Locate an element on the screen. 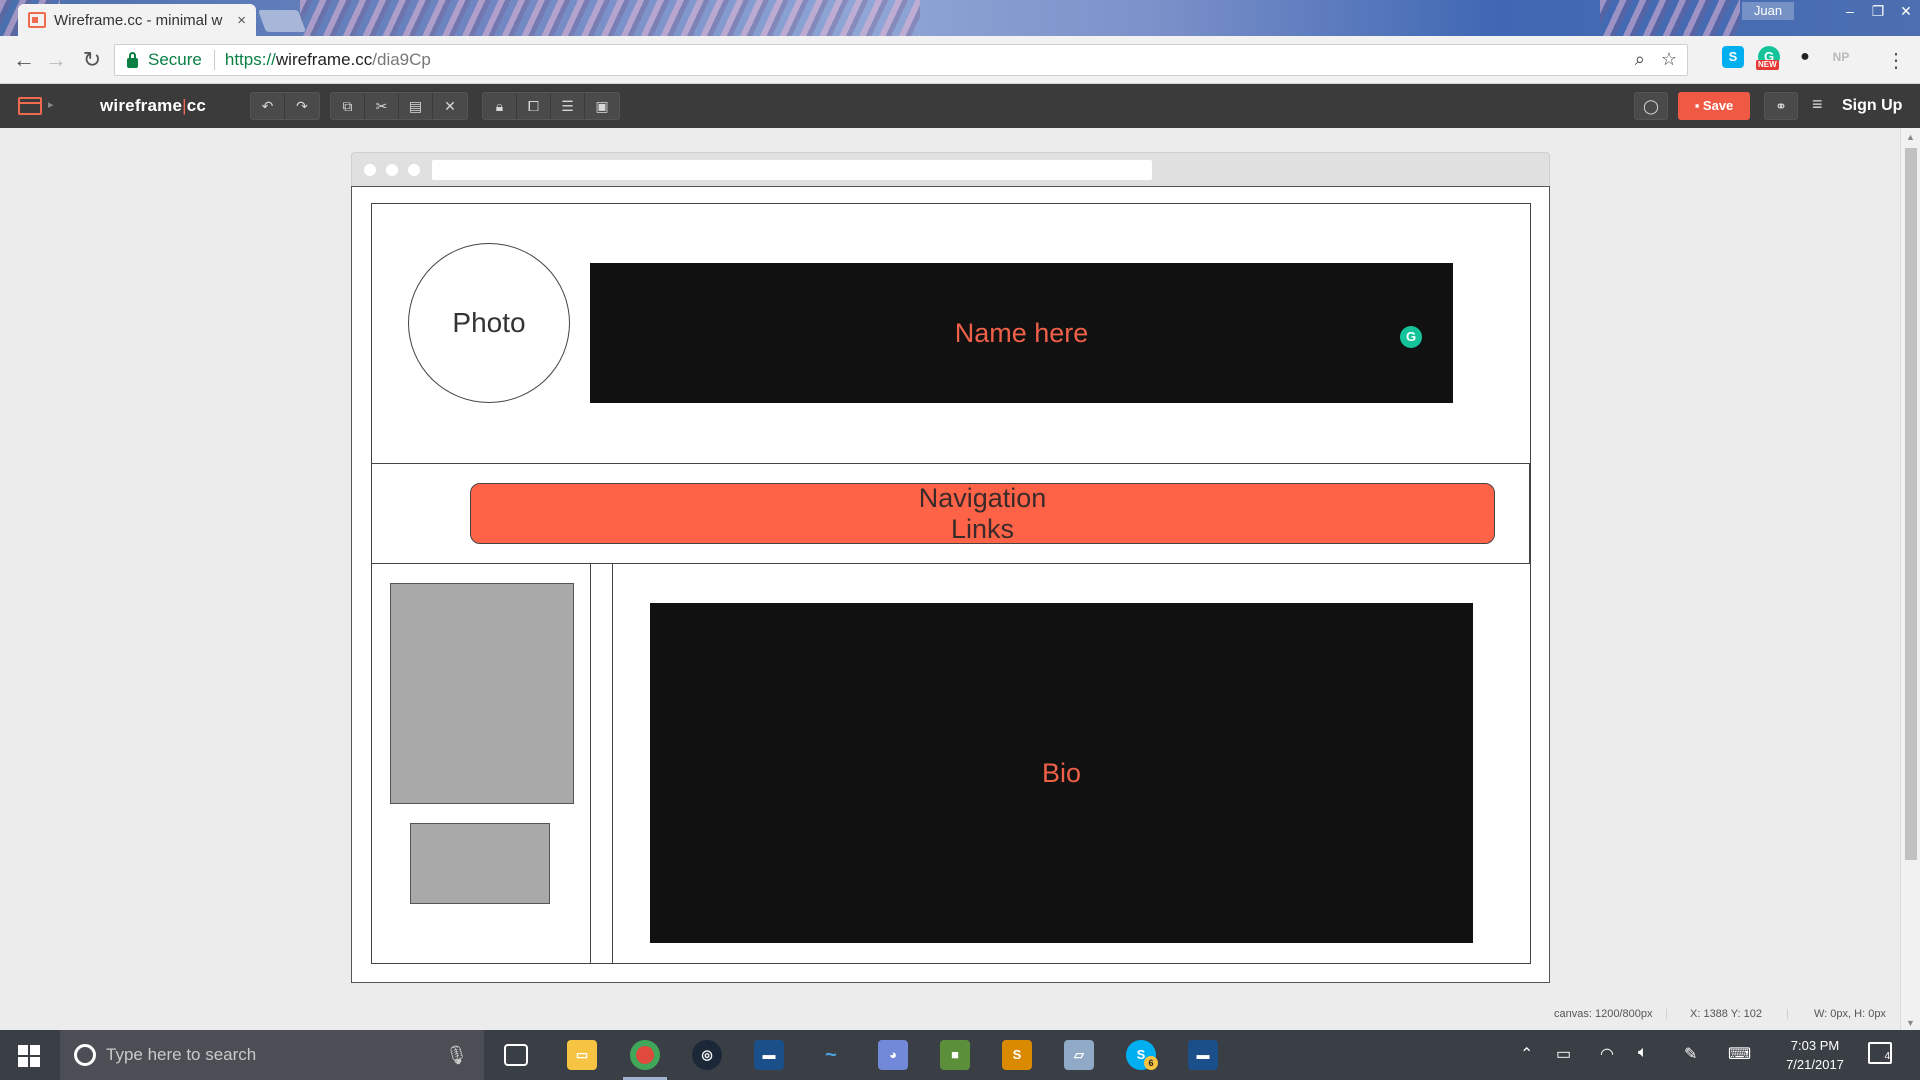 The width and height of the screenshot is (1920, 1080). bio-box: Bio is located at coordinates (1061, 773).